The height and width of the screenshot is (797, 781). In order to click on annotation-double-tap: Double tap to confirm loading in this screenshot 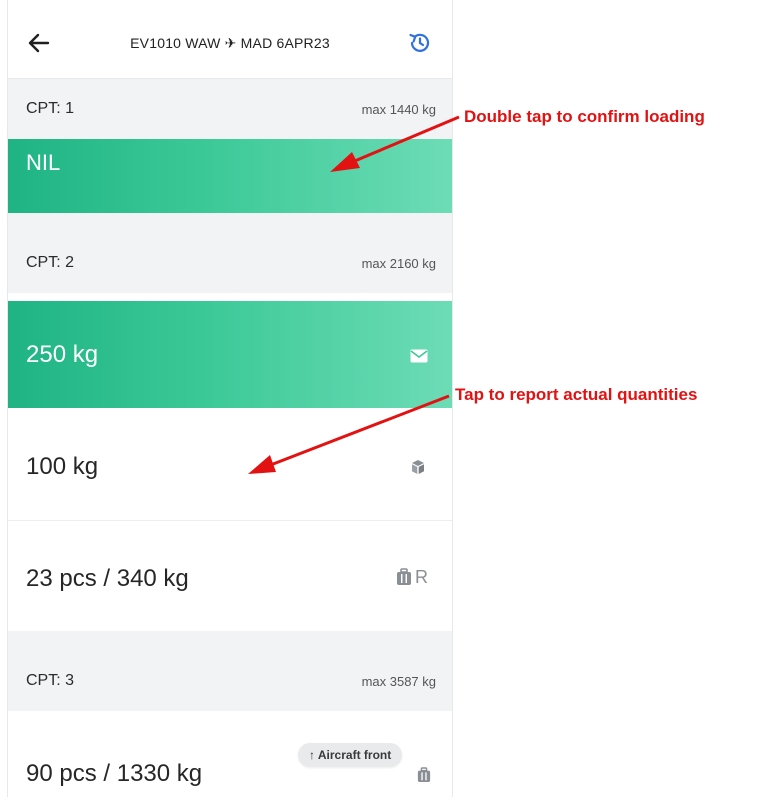, I will do `click(584, 116)`.